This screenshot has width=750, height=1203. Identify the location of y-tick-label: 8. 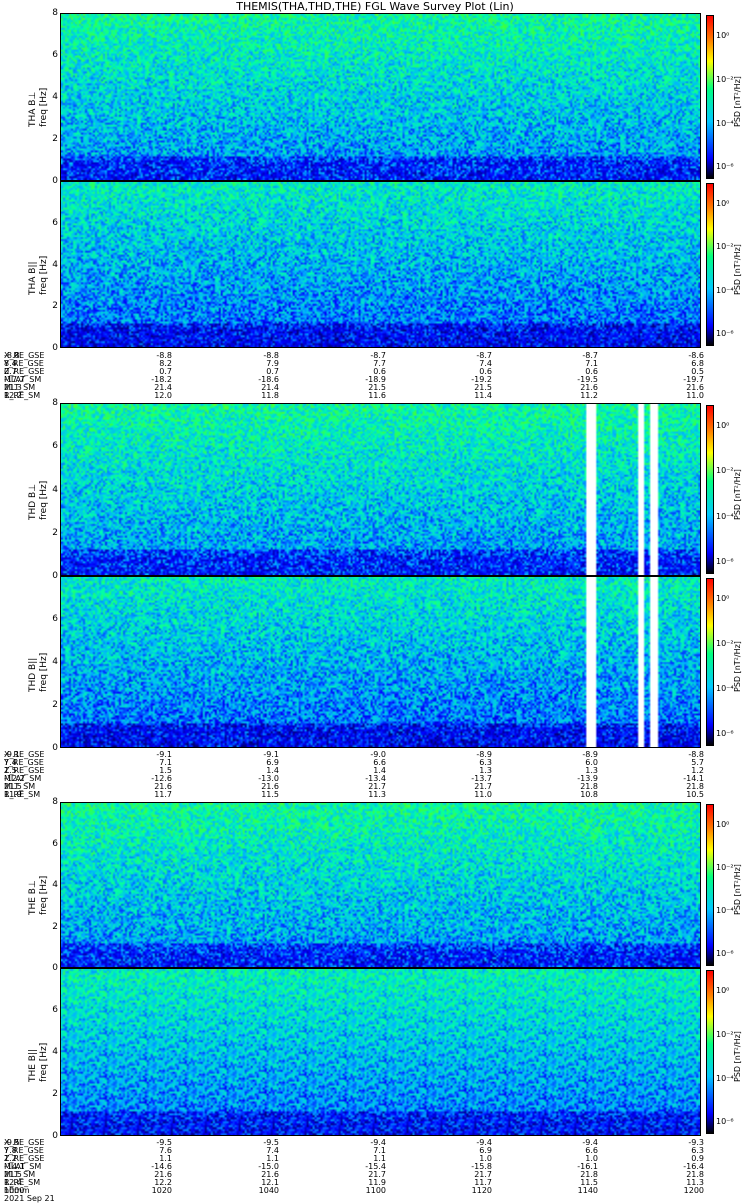
(55, 13).